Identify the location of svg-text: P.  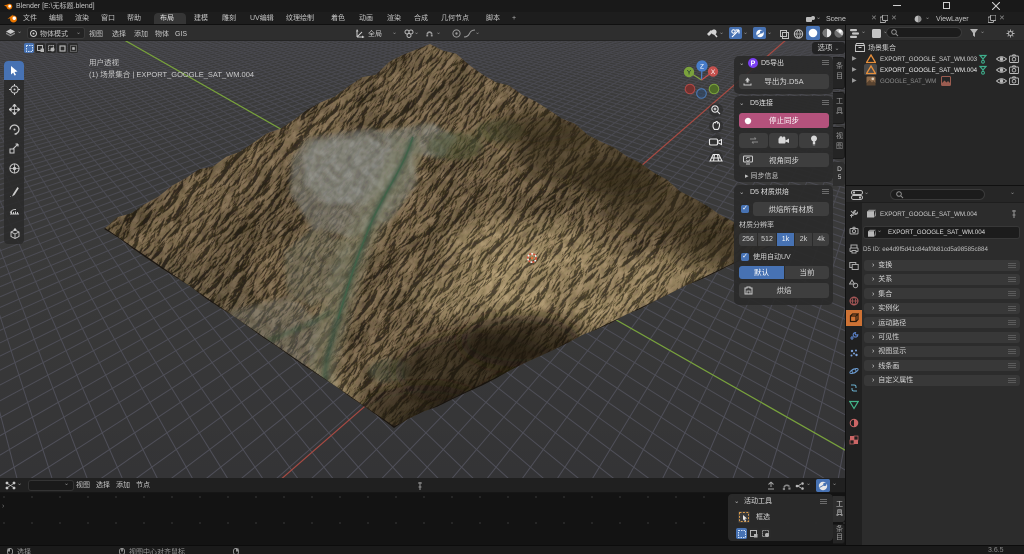
(753, 64).